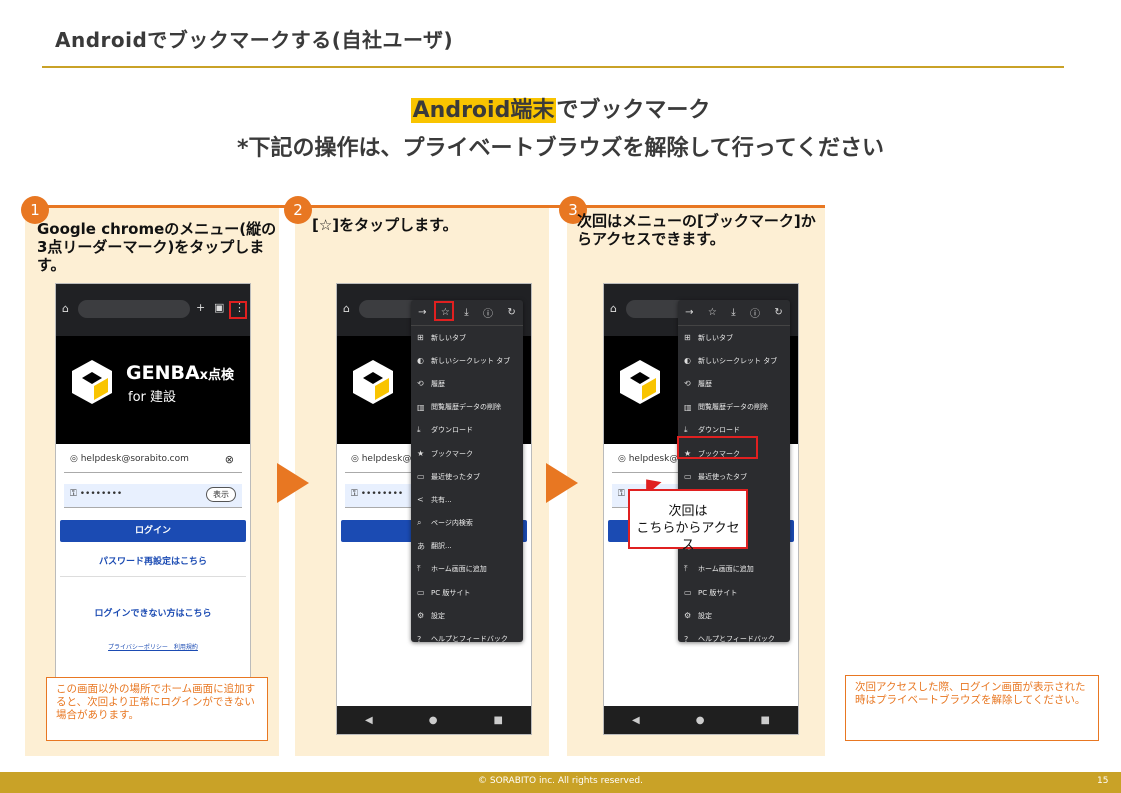 This screenshot has height=793, width=1121. What do you see at coordinates (452, 453) in the screenshot?
I see `menu-item-label: ブックマーク` at bounding box center [452, 453].